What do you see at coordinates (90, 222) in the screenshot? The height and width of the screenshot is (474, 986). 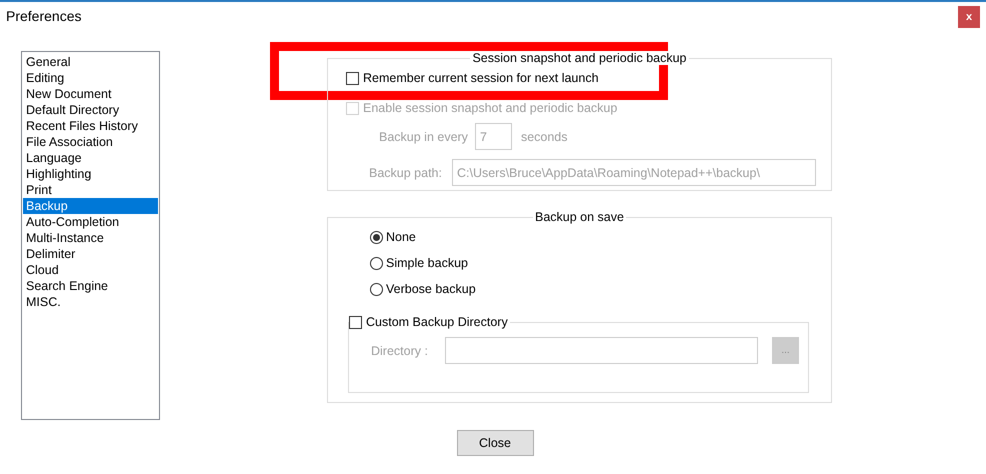 I see `category-item: Auto-Completion` at bounding box center [90, 222].